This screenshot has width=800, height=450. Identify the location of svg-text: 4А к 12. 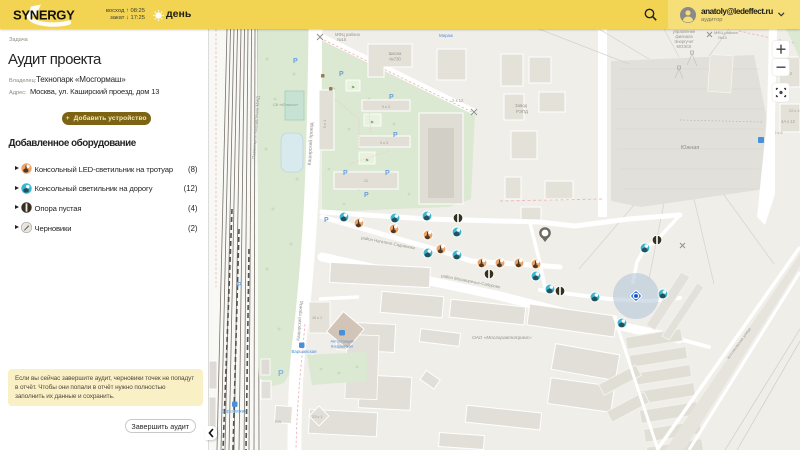
(788, 121).